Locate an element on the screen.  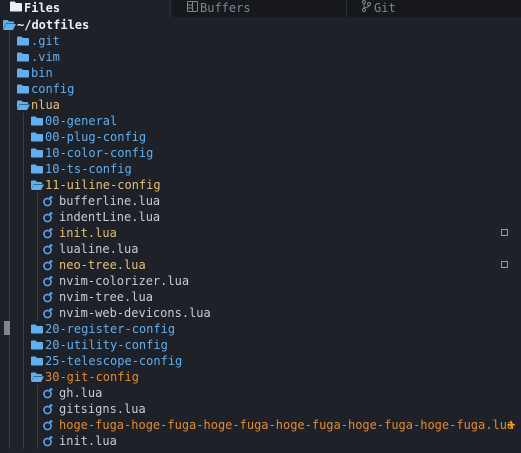
file-name: nvim-colorizer.lua is located at coordinates (124, 281).